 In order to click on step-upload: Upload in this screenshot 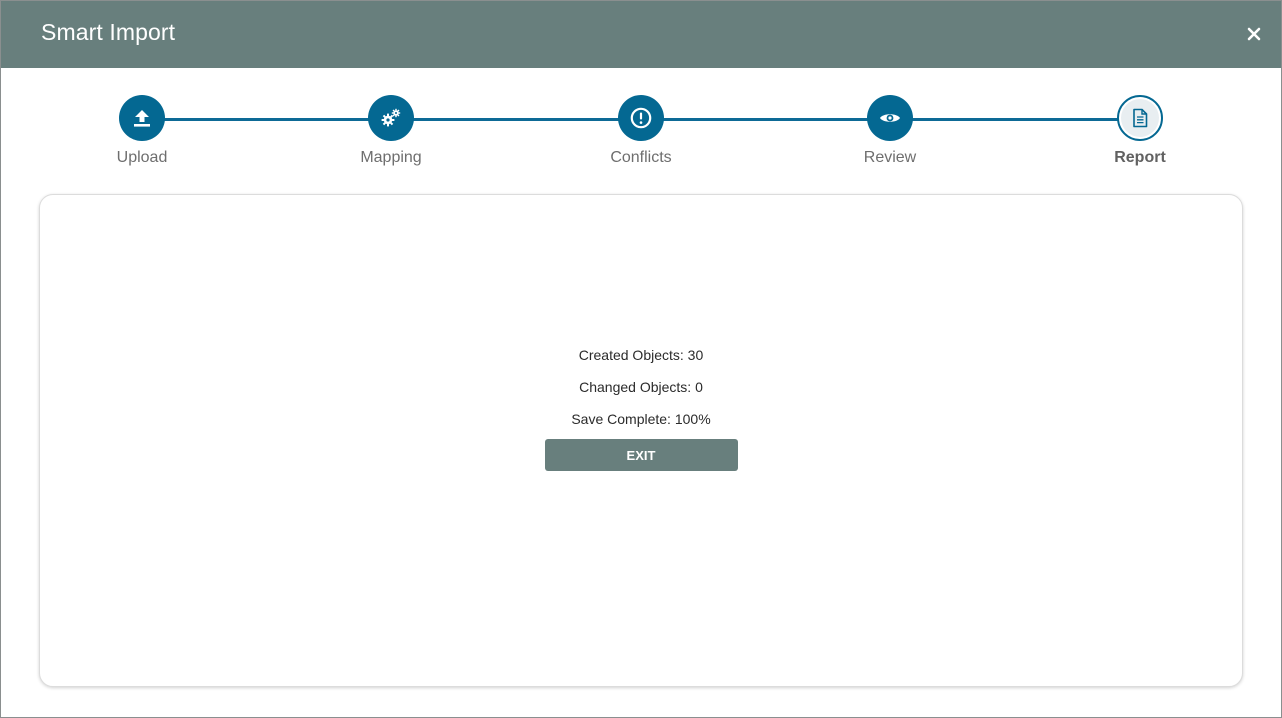, I will do `click(142, 131)`.